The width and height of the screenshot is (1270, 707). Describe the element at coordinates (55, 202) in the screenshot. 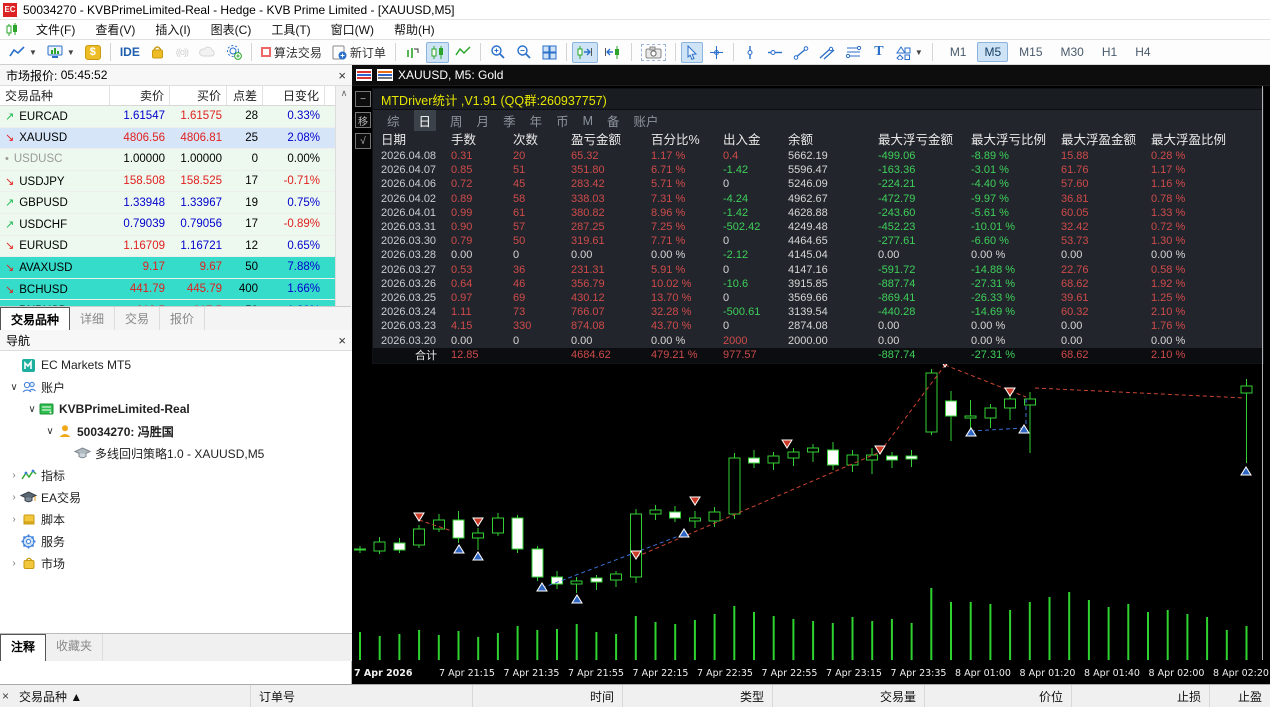

I see `symbol-cell: ↗ GBPUSD` at that location.